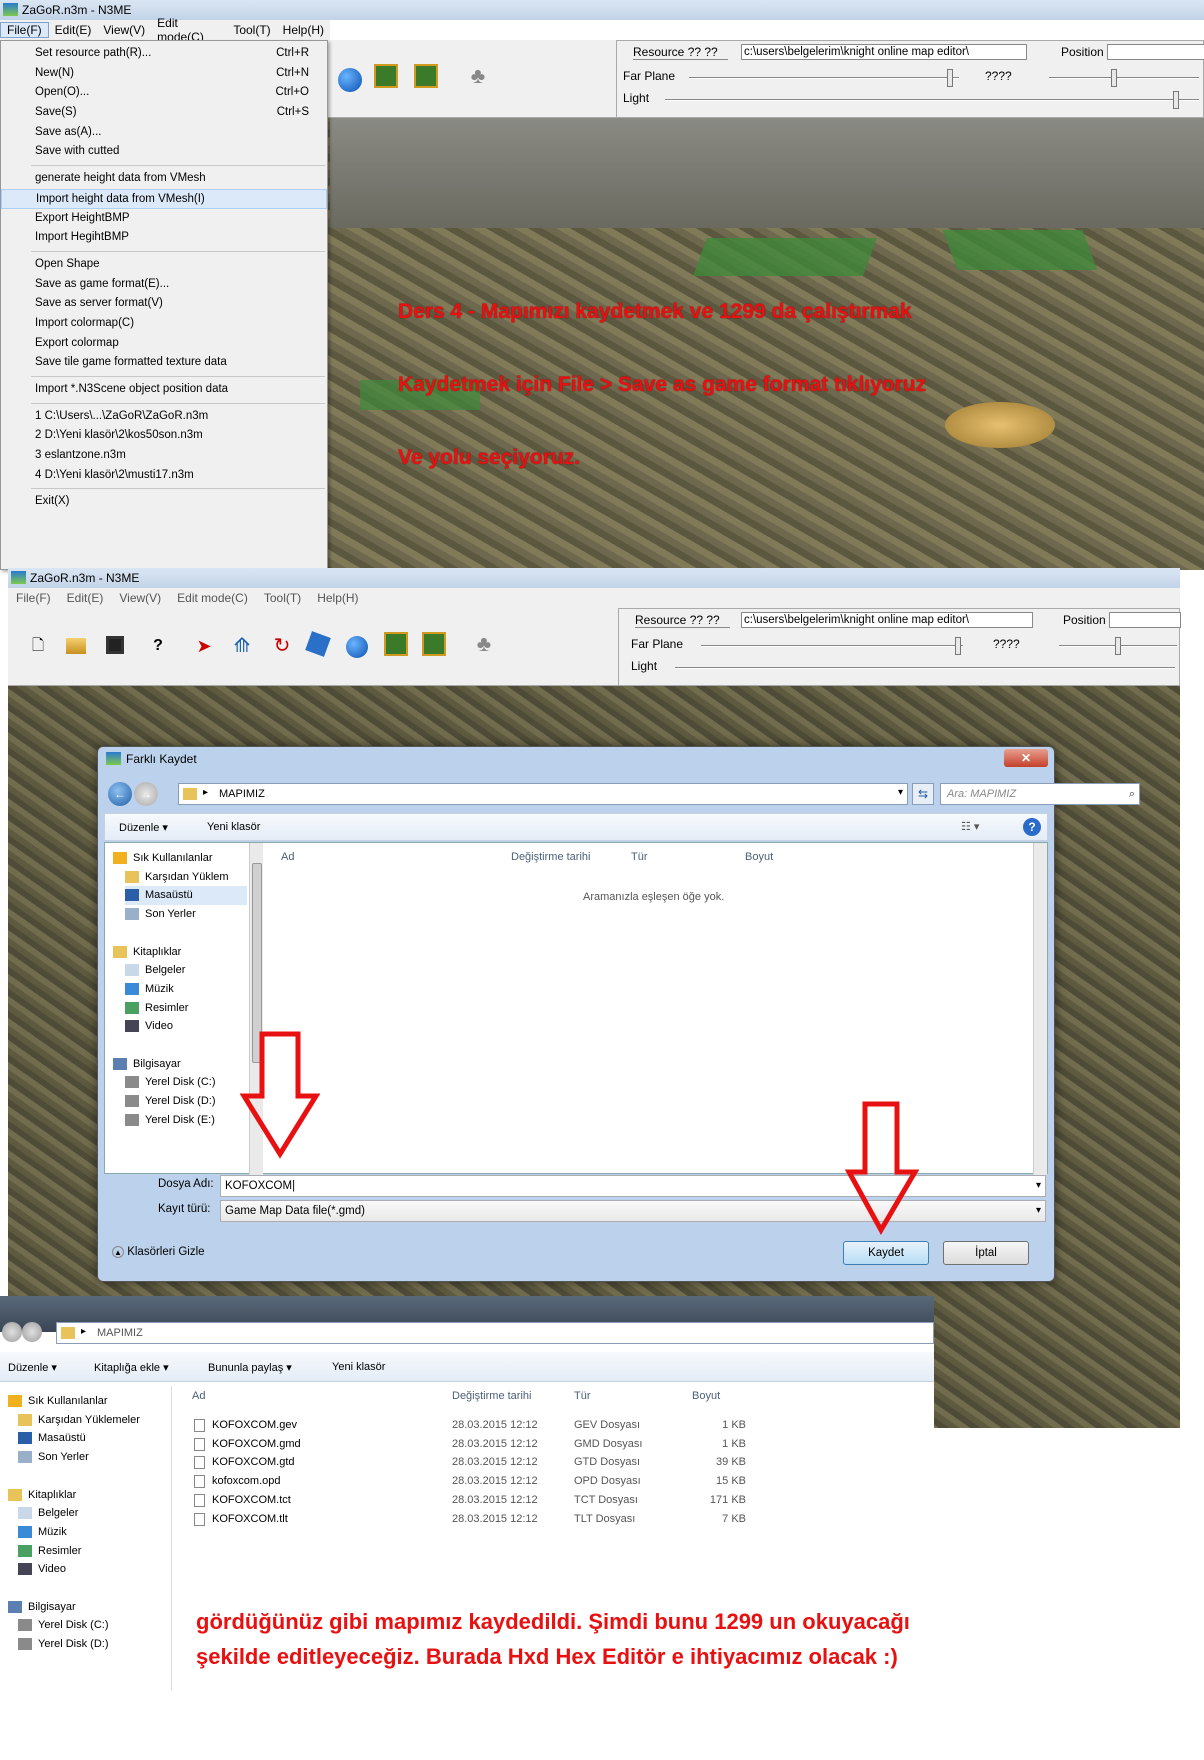  I want to click on address-bar: ▸ MAPIMIZ, so click(495, 1333).